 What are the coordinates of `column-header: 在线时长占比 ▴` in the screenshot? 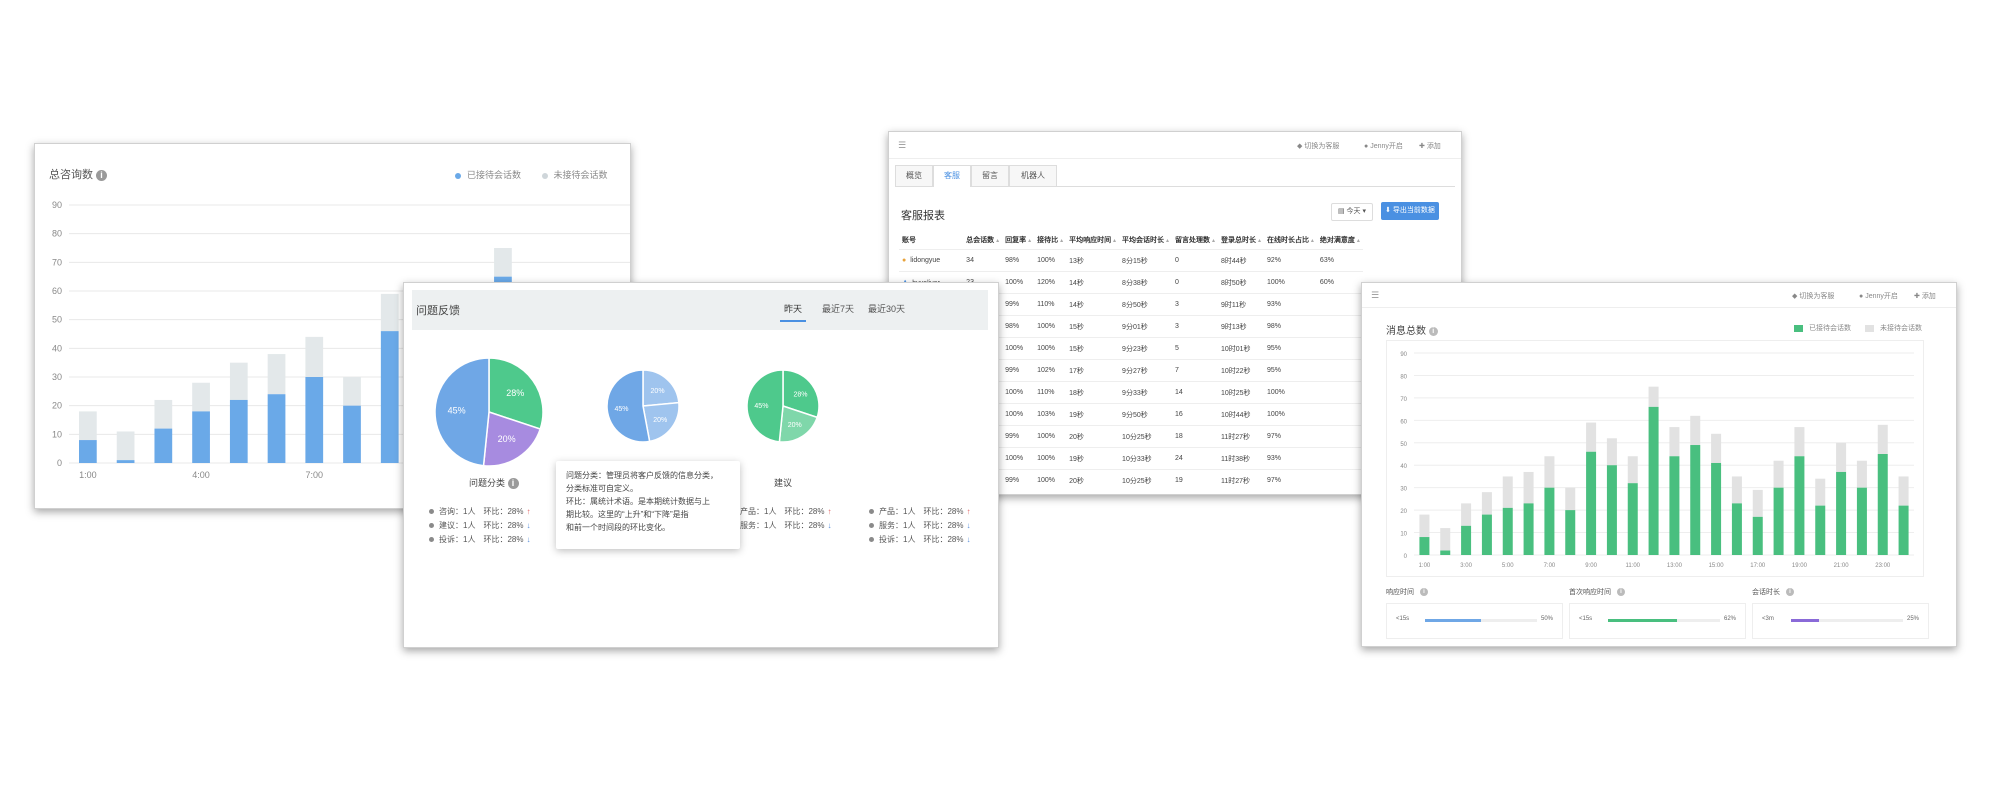 It's located at (1290, 240).